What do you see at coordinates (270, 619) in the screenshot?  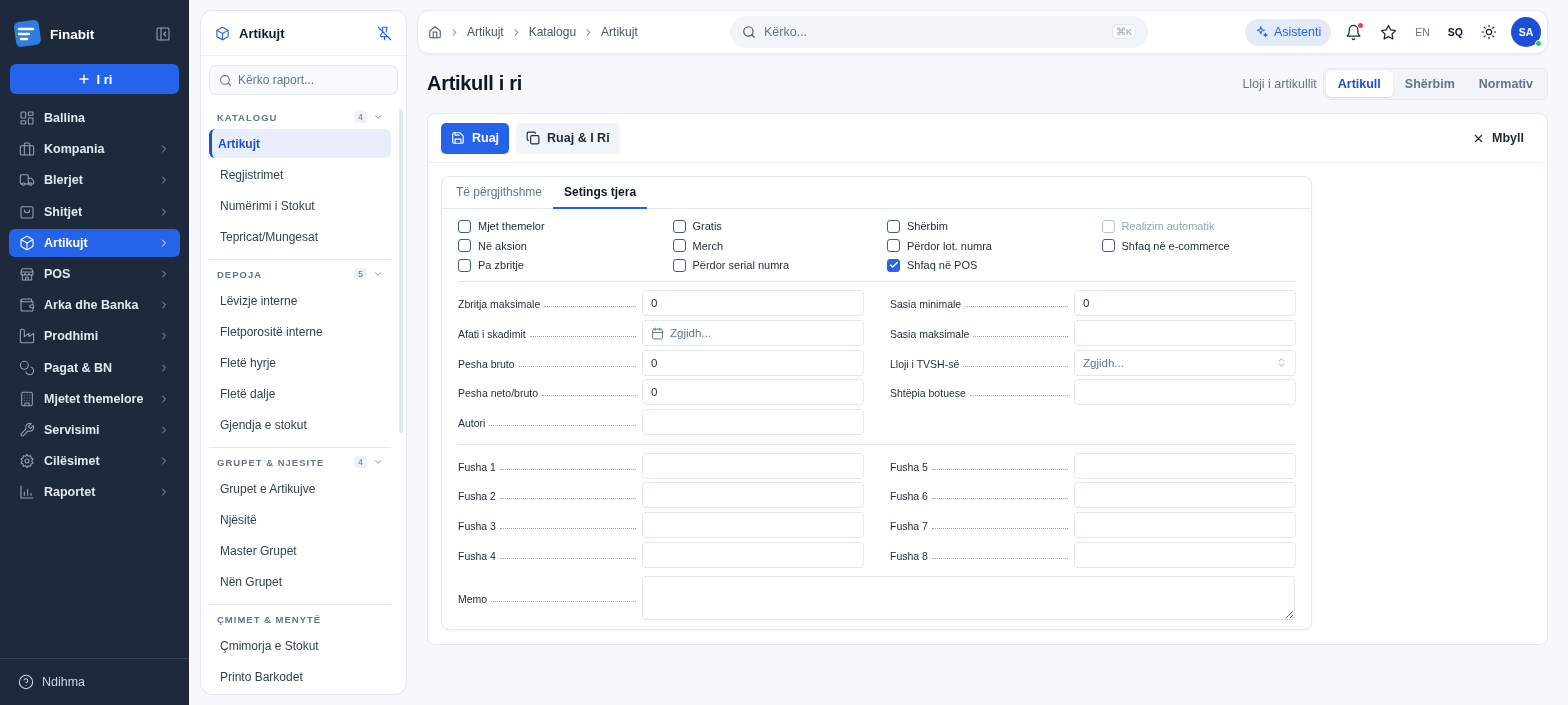 I see `section-title: ÇMIMET & MENYTË` at bounding box center [270, 619].